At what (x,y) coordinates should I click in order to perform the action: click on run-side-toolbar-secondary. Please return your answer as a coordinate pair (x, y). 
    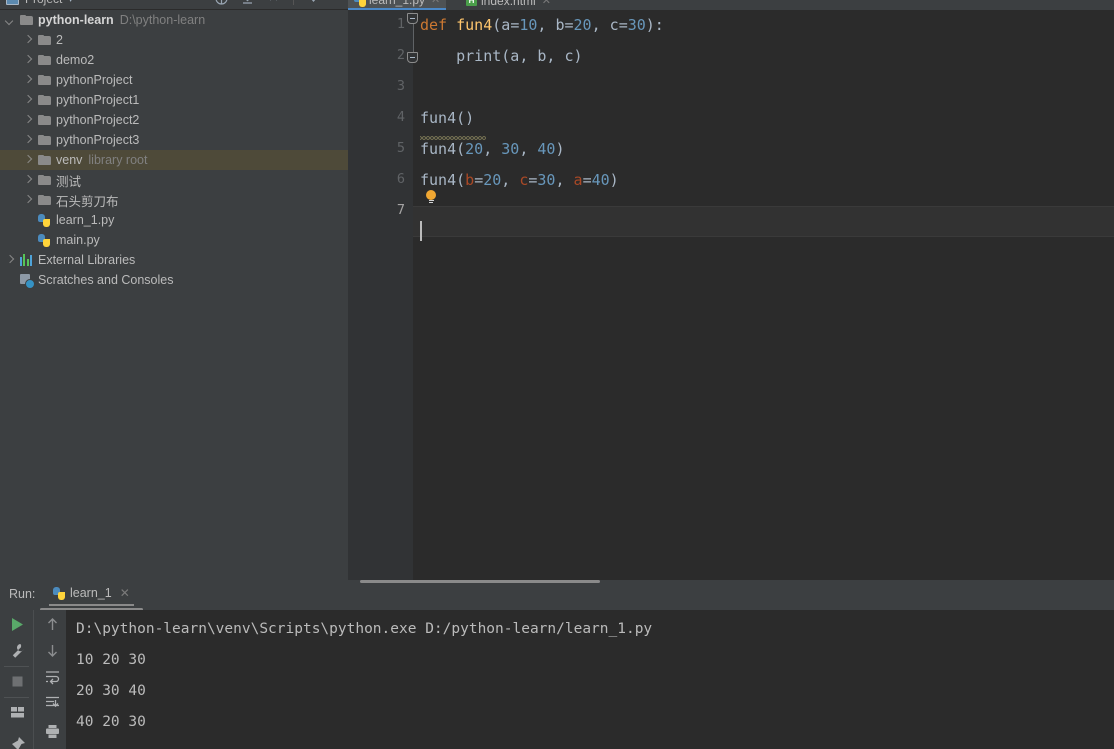
    Looking at the image, I should click on (50, 679).